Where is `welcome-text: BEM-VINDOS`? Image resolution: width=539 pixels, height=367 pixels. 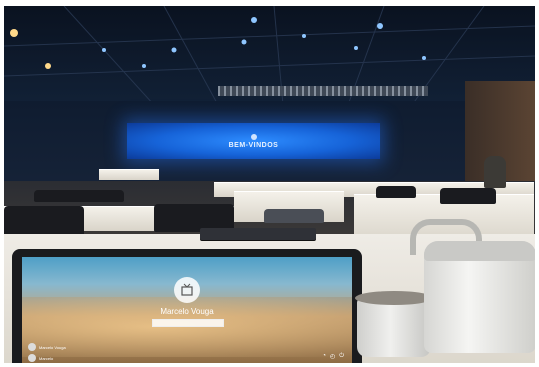 welcome-text: BEM-VINDOS is located at coordinates (253, 145).